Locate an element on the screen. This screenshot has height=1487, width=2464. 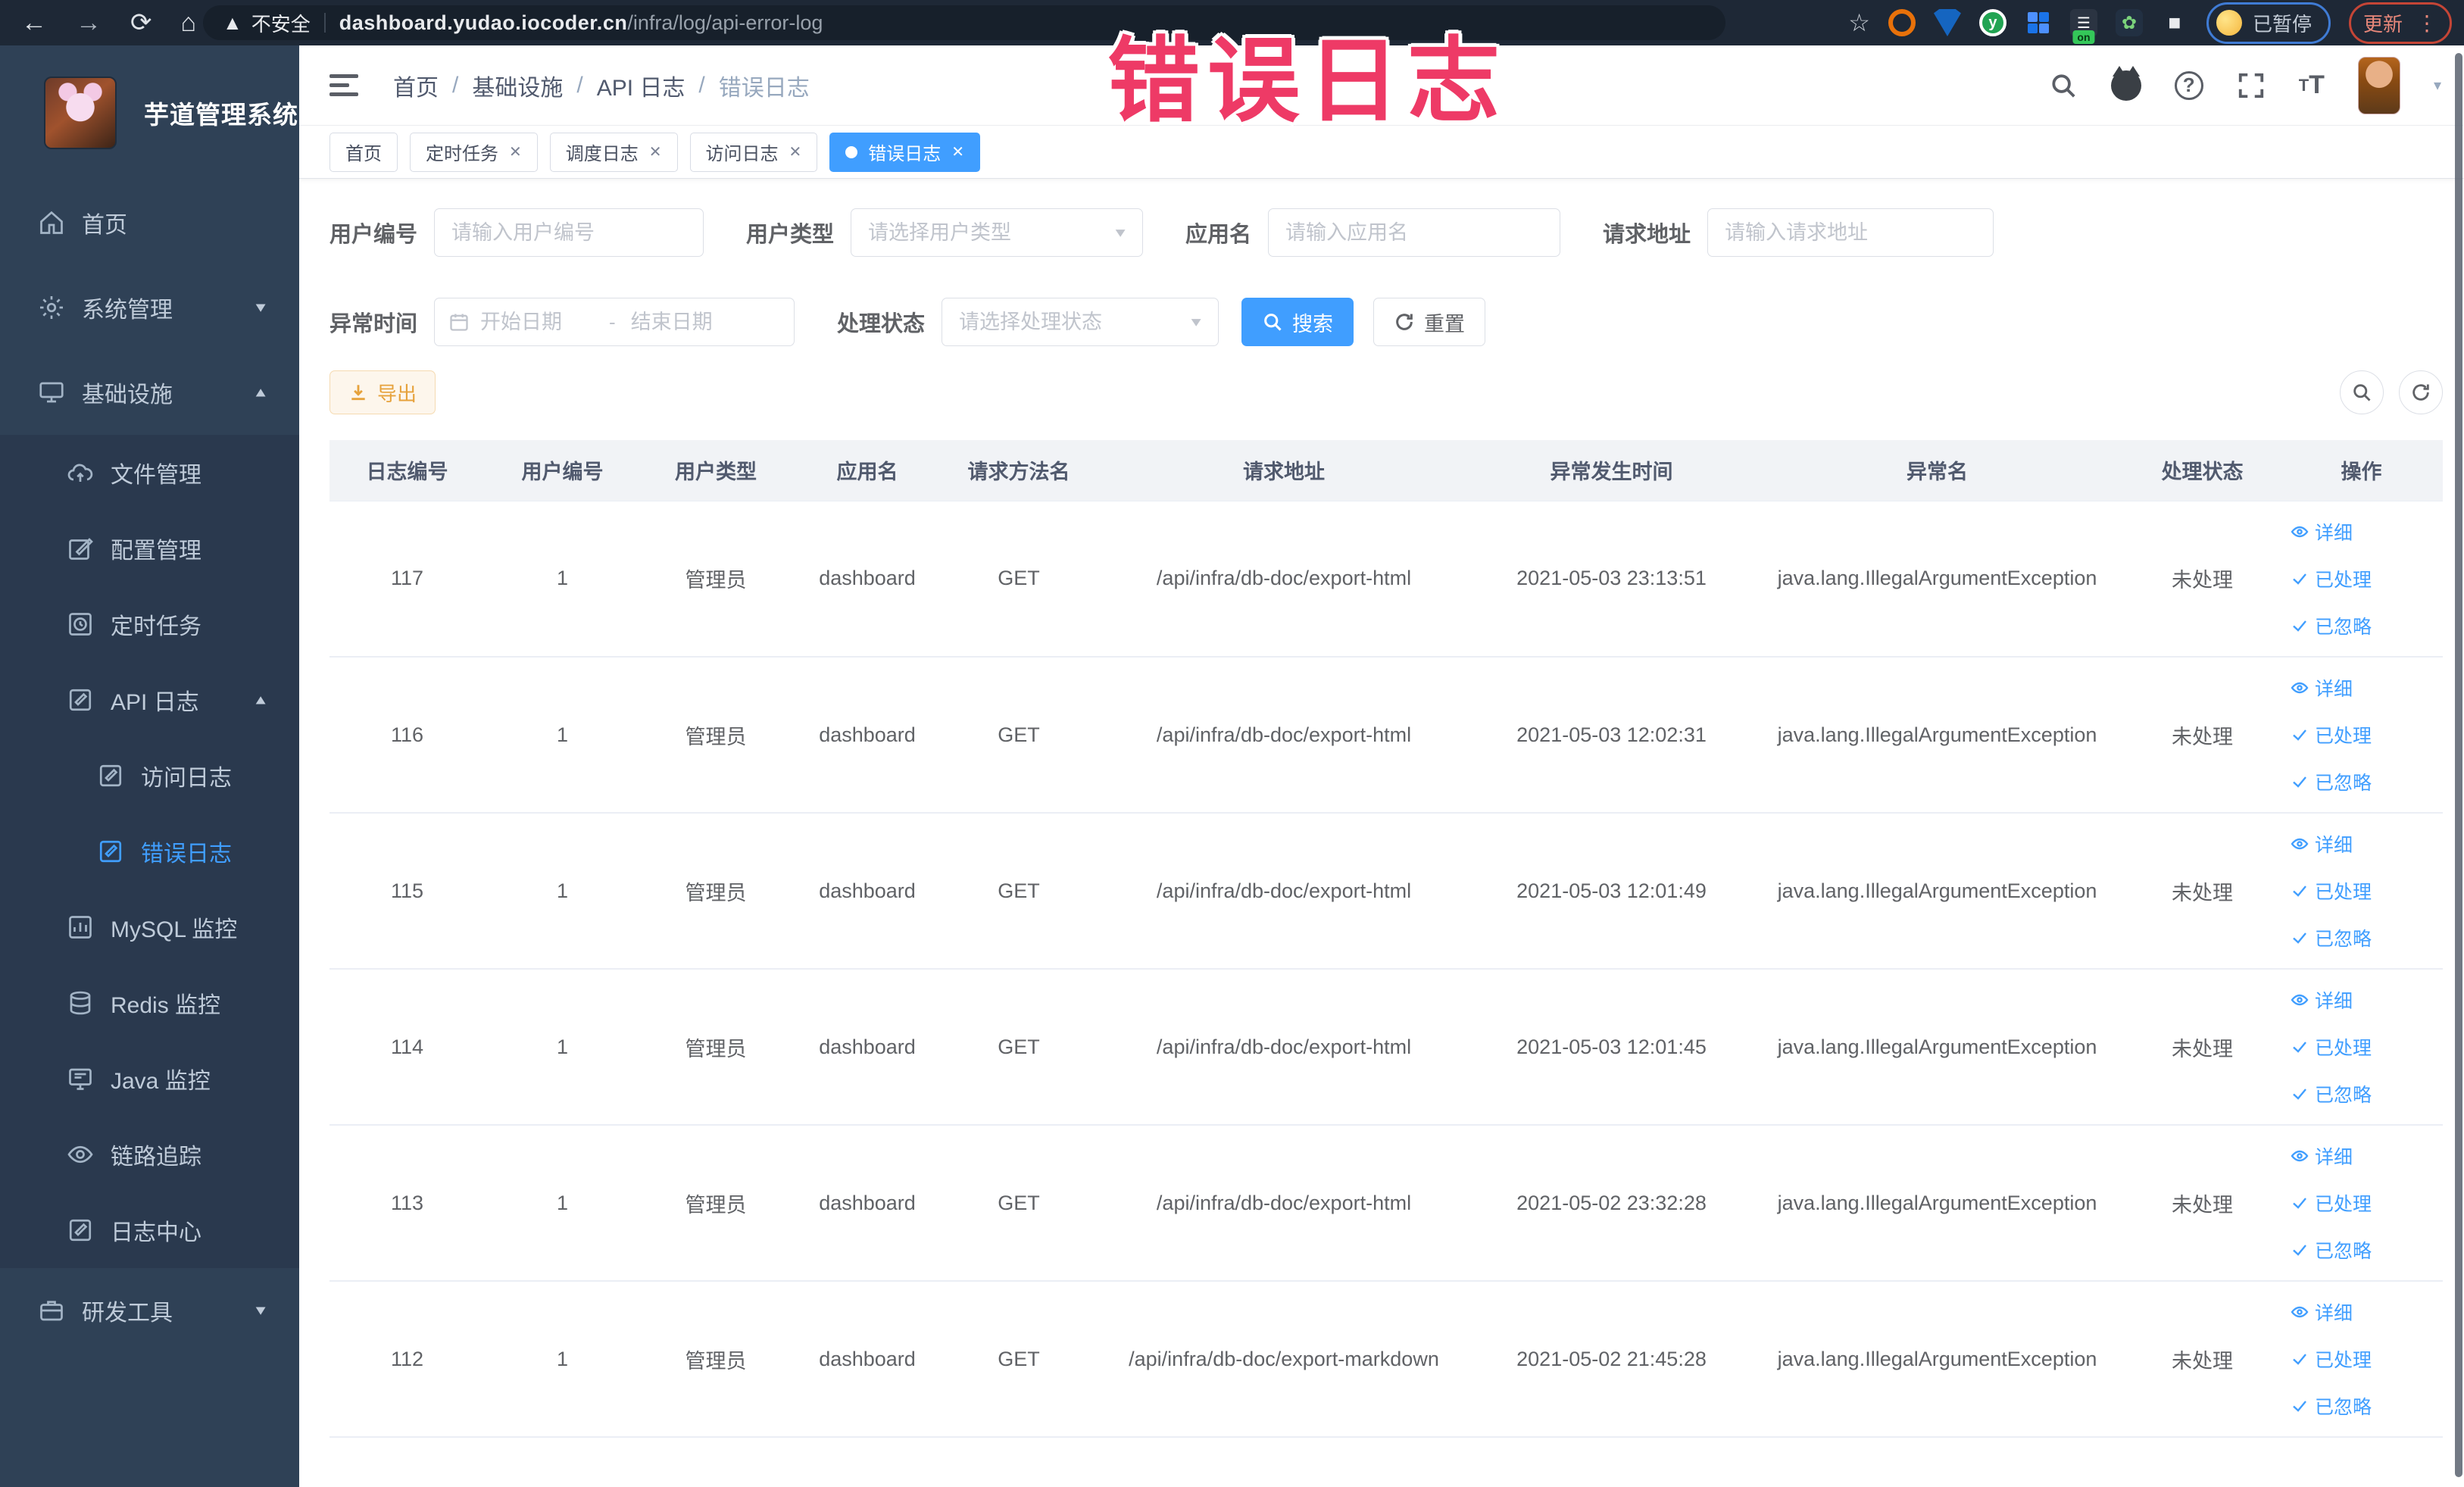
font-size-icon: TT is located at coordinates (2312, 85).